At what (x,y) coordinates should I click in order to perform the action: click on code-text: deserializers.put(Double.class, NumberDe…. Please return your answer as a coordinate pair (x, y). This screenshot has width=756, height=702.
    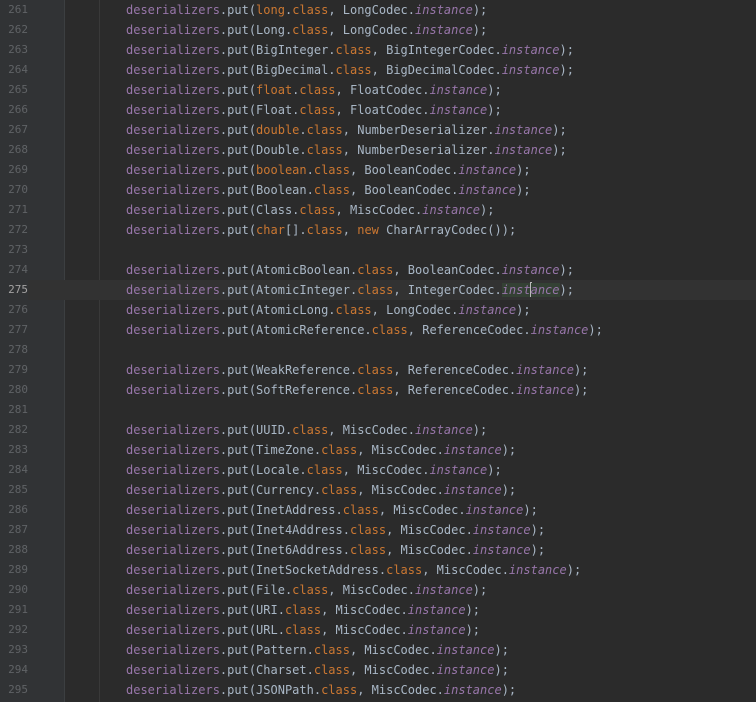
    Looking at the image, I should click on (346, 150).